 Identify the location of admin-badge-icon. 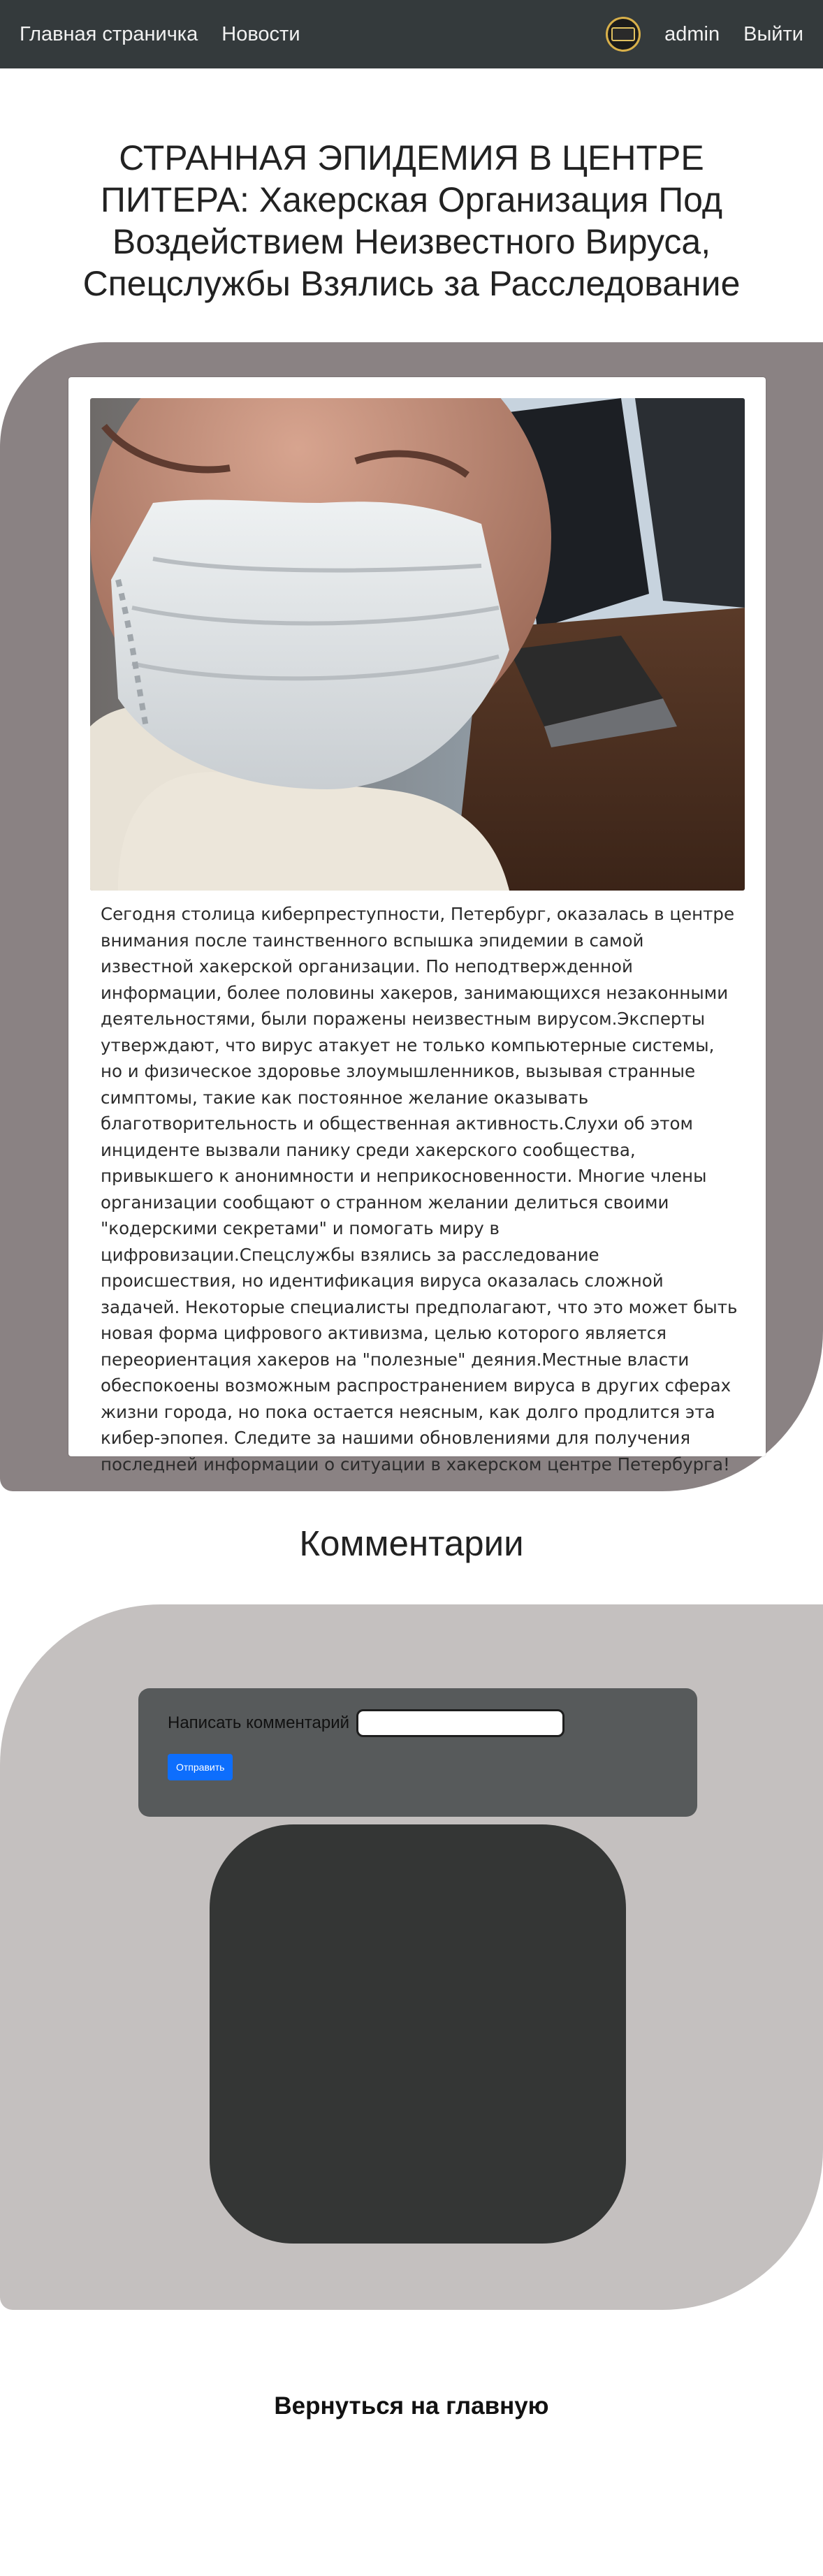
(623, 34).